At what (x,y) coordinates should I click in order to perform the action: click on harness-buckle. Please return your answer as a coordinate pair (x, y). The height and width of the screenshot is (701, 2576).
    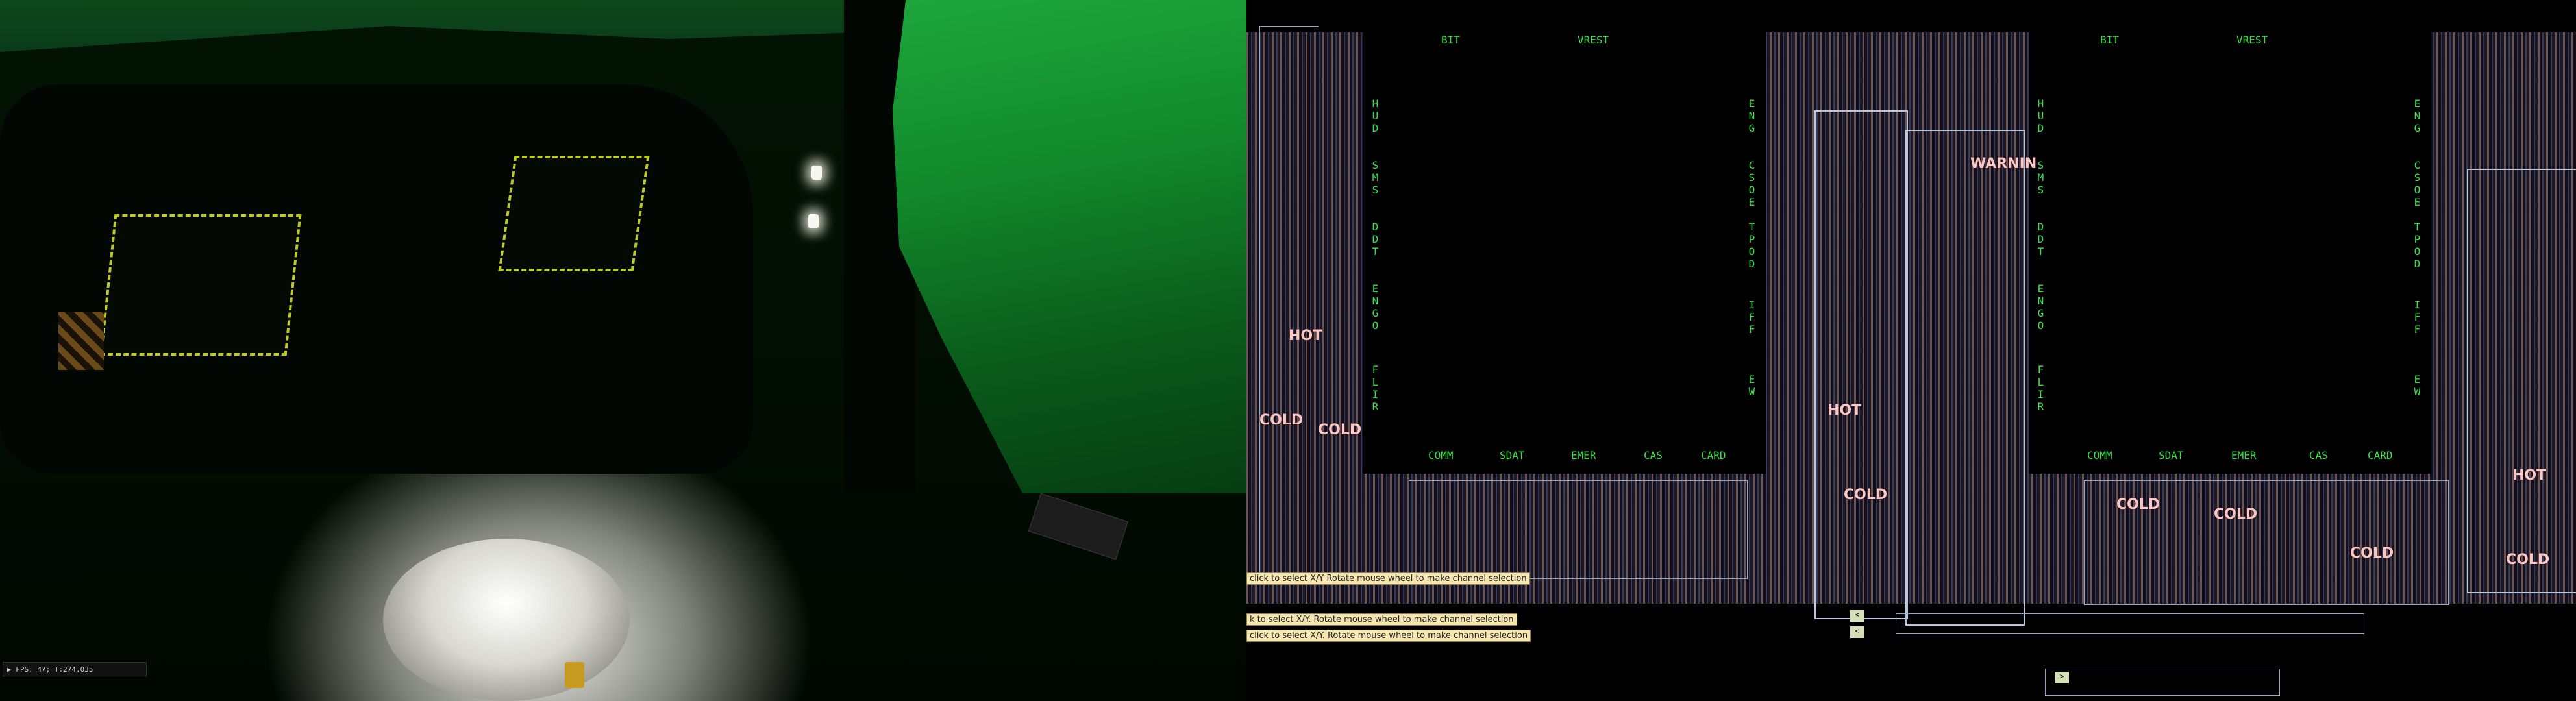
    Looking at the image, I should click on (574, 675).